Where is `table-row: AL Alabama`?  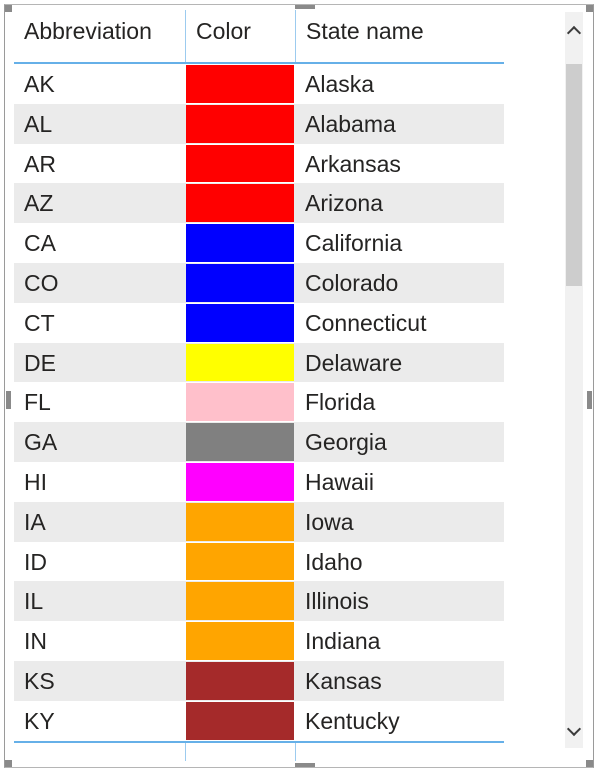 table-row: AL Alabama is located at coordinates (259, 123).